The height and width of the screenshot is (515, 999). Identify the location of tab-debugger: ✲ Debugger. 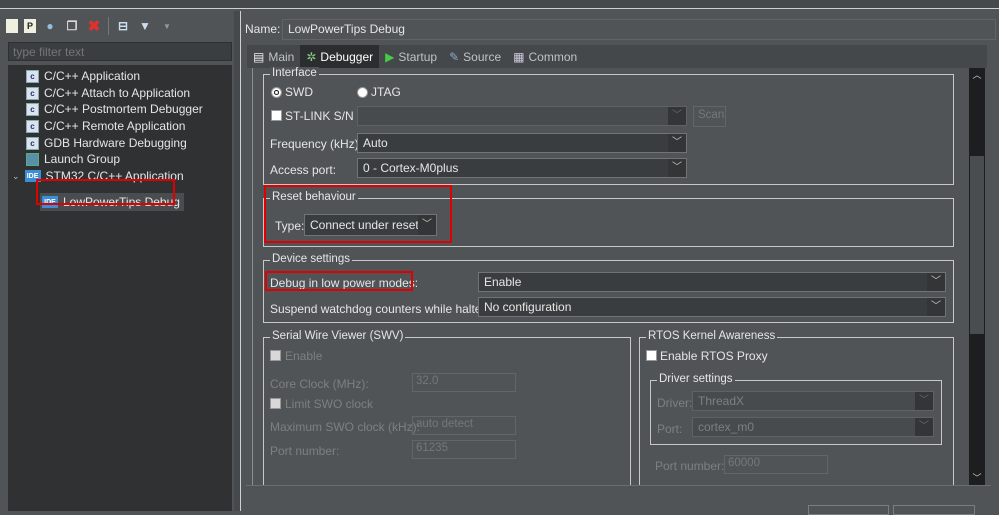
(340, 56).